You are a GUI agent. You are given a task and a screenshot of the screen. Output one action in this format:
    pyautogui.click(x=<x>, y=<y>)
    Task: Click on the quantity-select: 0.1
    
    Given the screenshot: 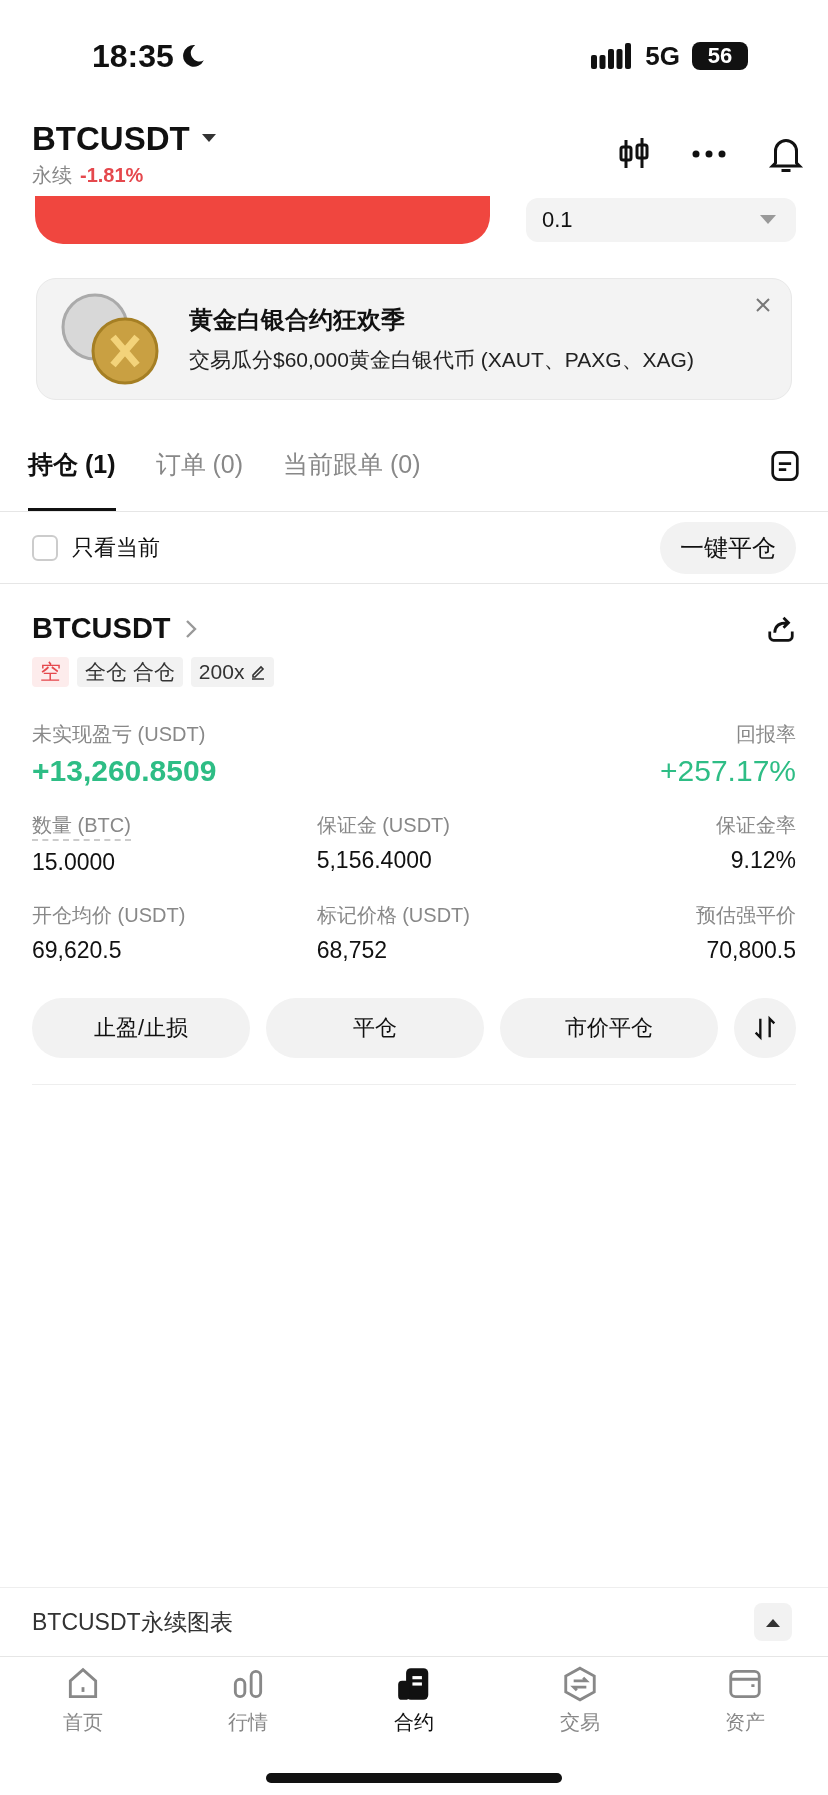 What is the action you would take?
    pyautogui.click(x=661, y=220)
    